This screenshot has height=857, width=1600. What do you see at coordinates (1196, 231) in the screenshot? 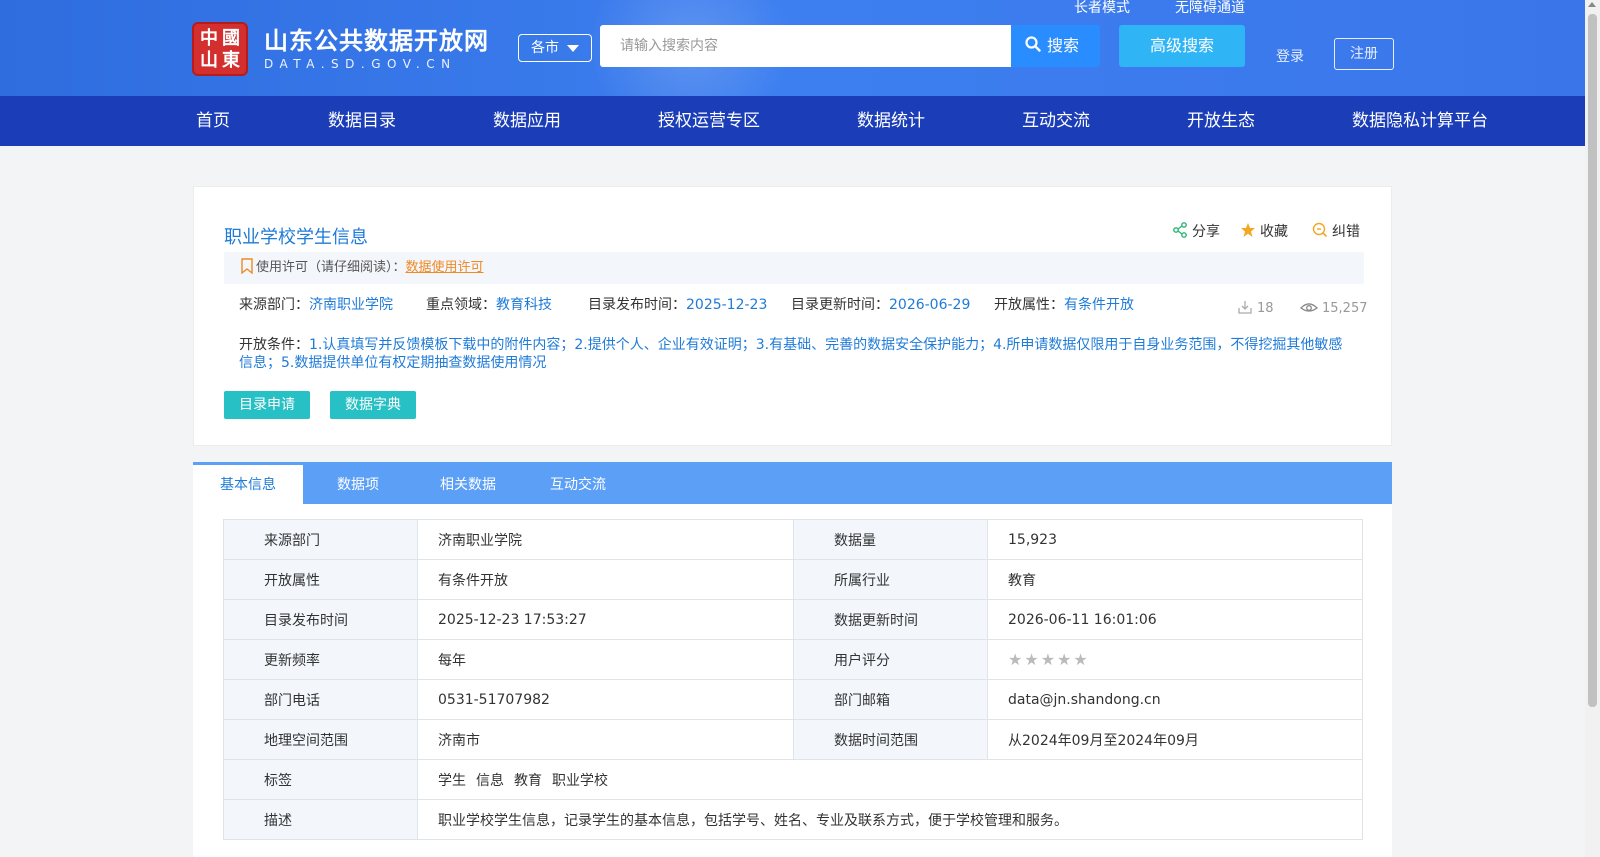
I see `share-button: 分享` at bounding box center [1196, 231].